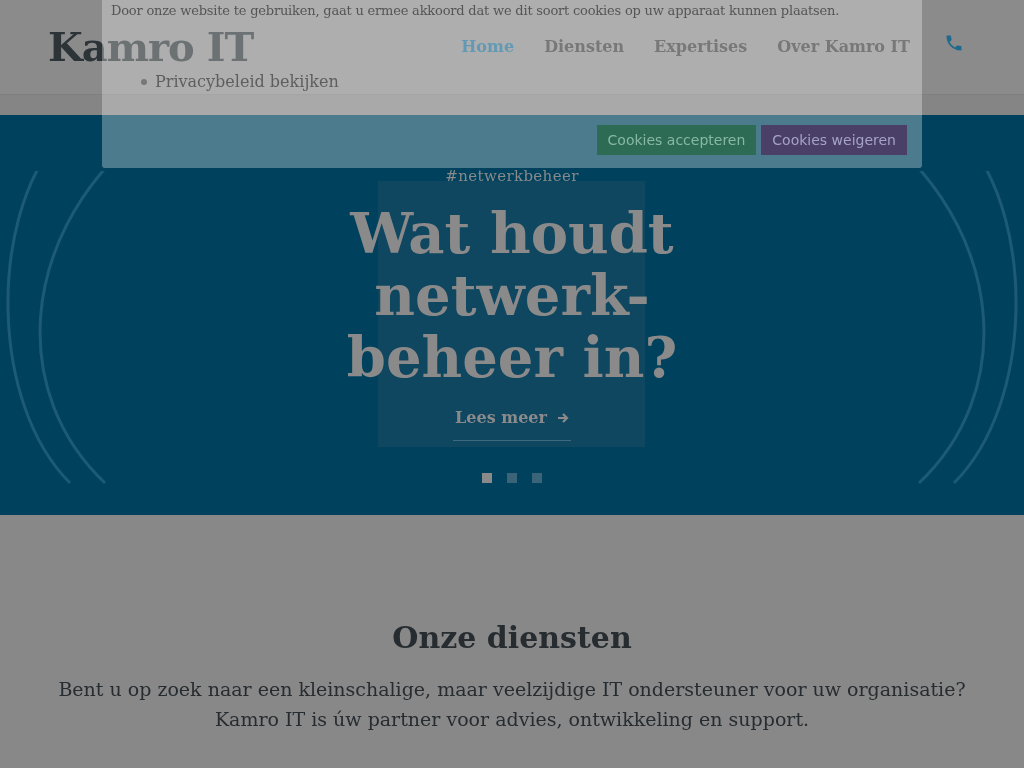 The height and width of the screenshot is (768, 1024). What do you see at coordinates (512, 423) in the screenshot?
I see `read-more-link: Lees meer` at bounding box center [512, 423].